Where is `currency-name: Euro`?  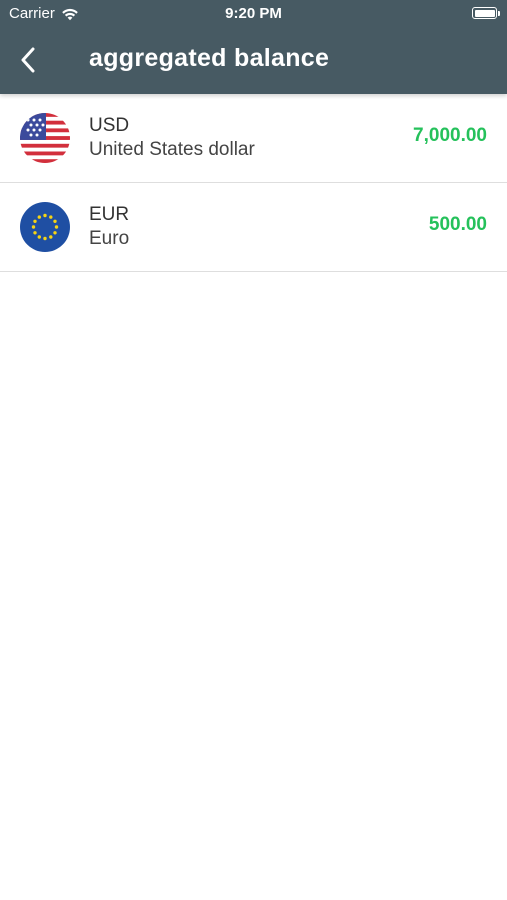 currency-name: Euro is located at coordinates (109, 238).